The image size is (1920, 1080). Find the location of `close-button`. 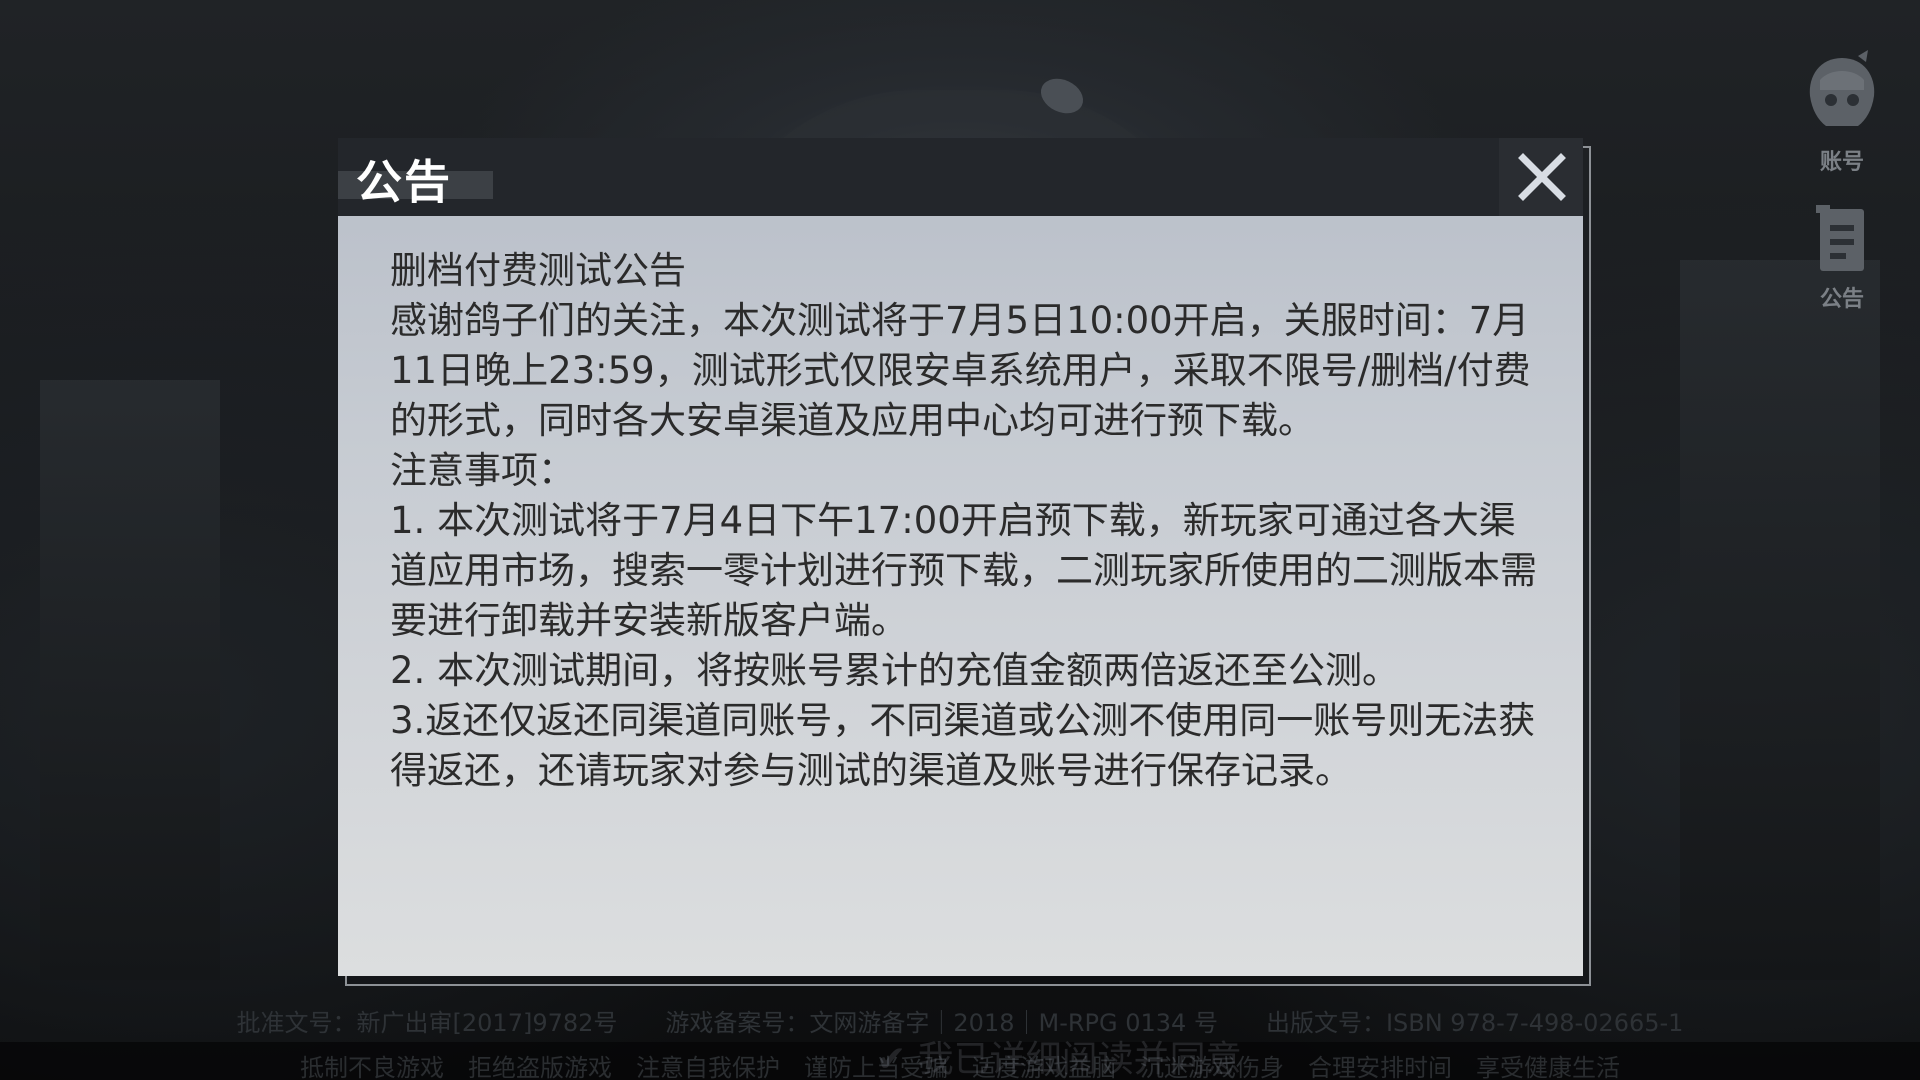

close-button is located at coordinates (1541, 177).